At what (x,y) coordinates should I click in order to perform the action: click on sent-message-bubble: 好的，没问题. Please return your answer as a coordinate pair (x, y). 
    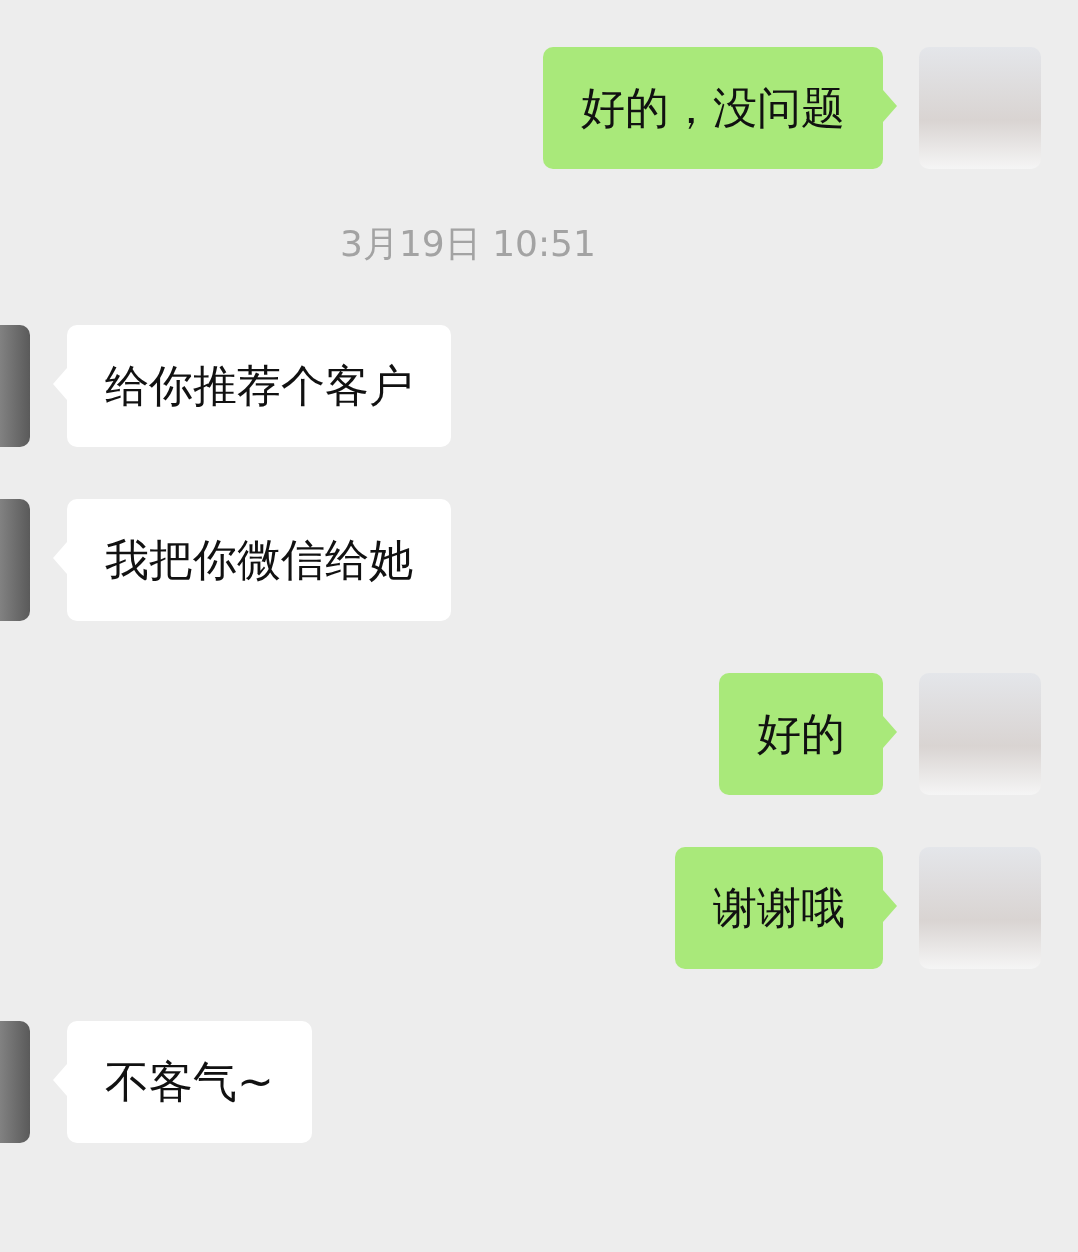
    Looking at the image, I should click on (713, 108).